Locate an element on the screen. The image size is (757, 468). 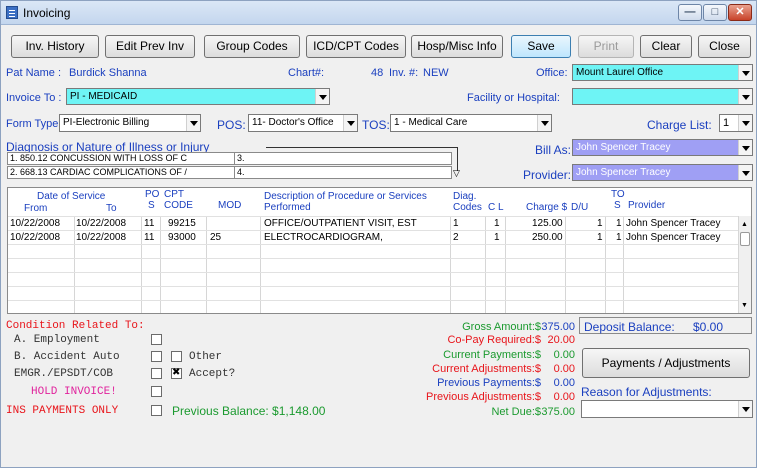
diagnosis-2: 2. 668.13 CARDIAC COMPLICATIONS OF / is located at coordinates (121, 172).